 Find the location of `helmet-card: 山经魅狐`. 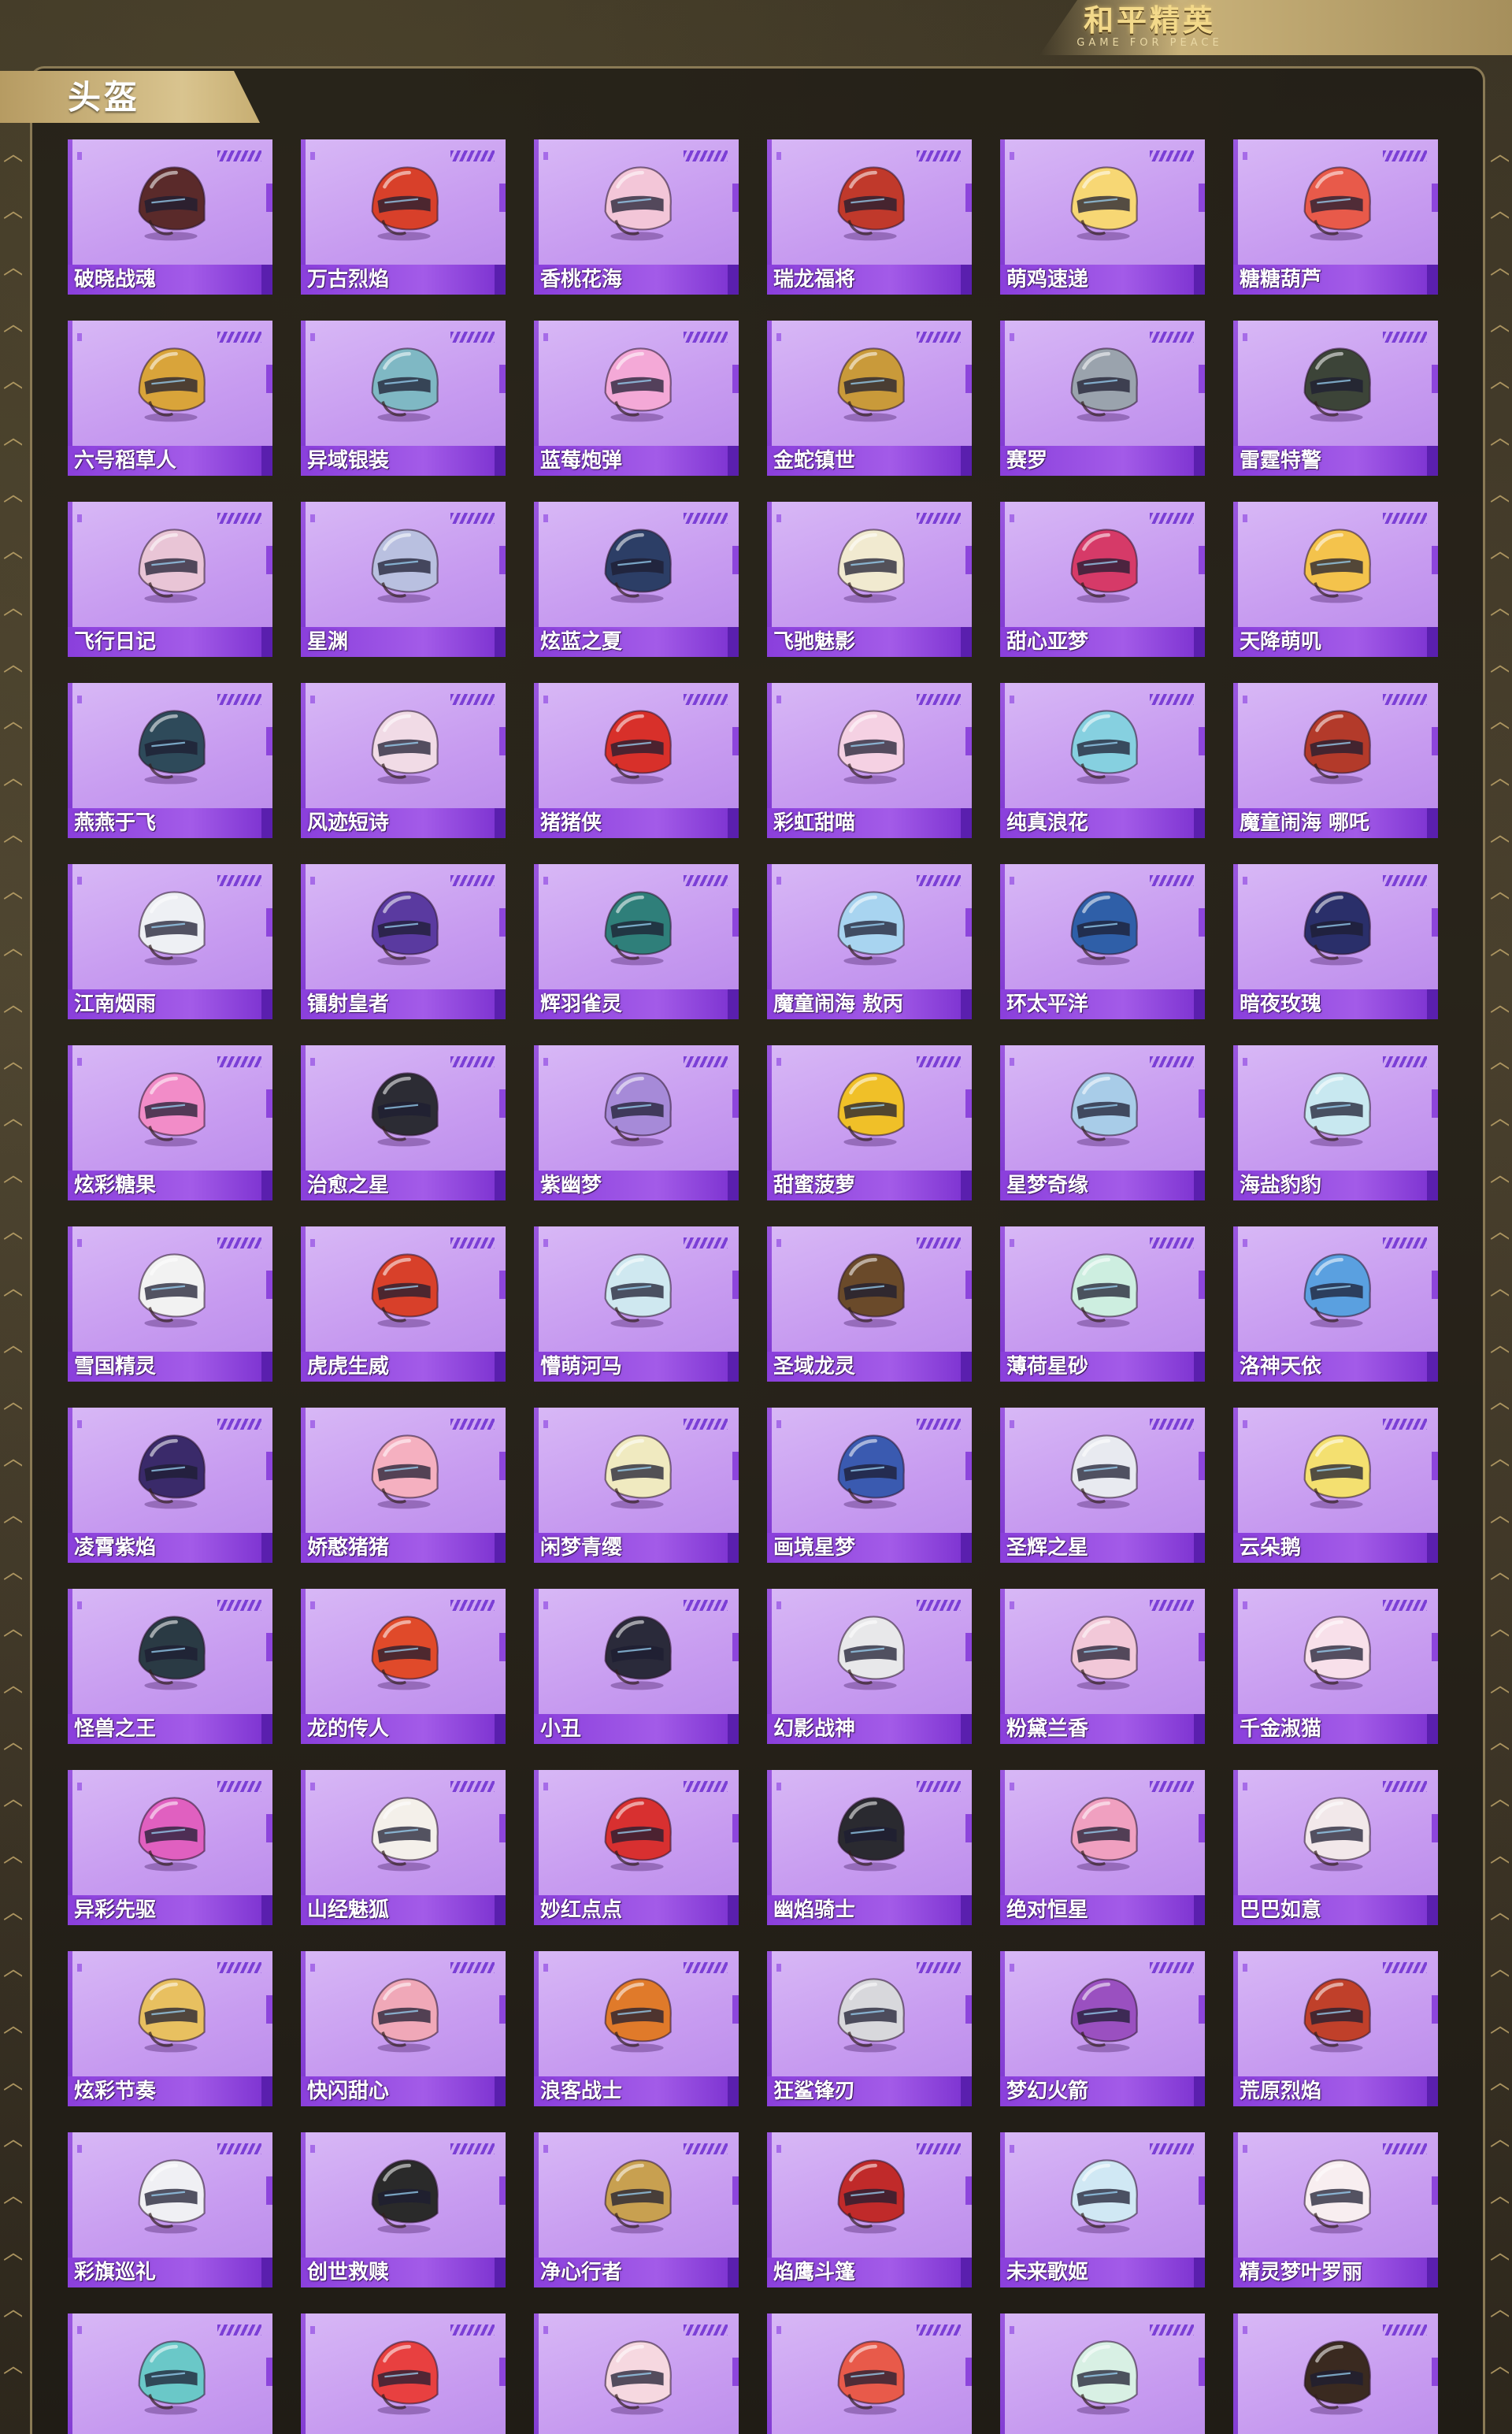

helmet-card: 山经魅狐 is located at coordinates (403, 1848).